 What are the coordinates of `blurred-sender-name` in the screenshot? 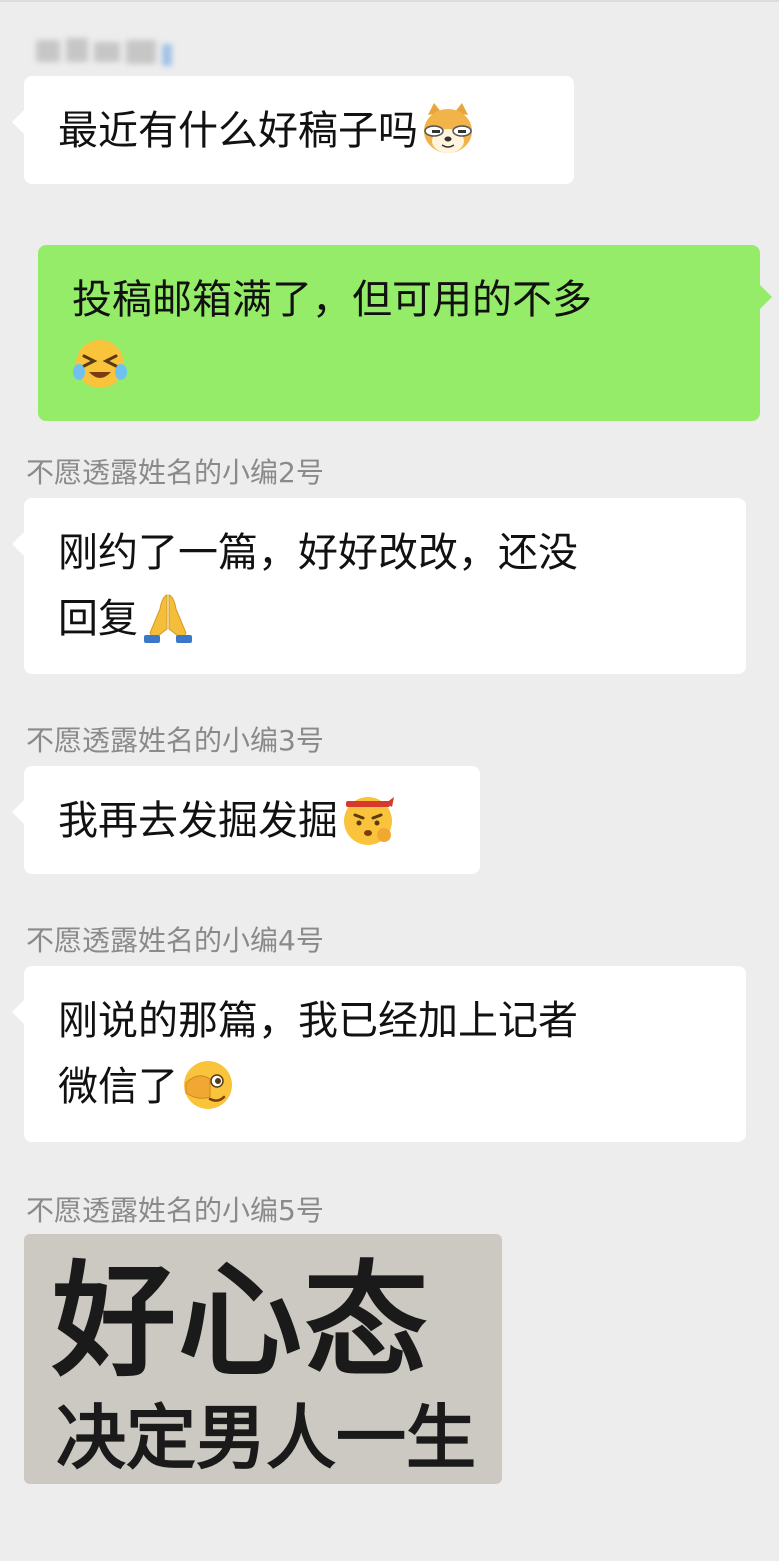 It's located at (107, 51).